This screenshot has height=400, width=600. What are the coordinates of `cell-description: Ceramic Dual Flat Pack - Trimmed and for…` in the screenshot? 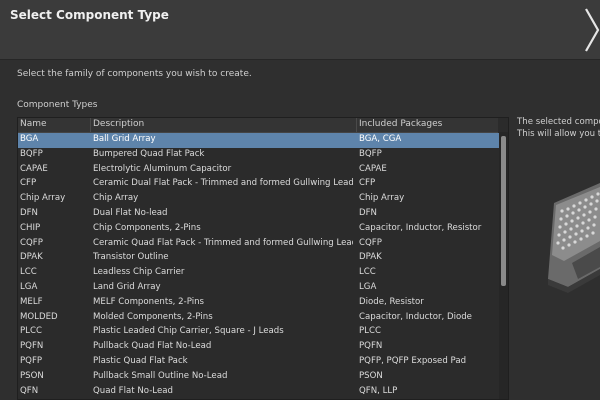 It's located at (223, 183).